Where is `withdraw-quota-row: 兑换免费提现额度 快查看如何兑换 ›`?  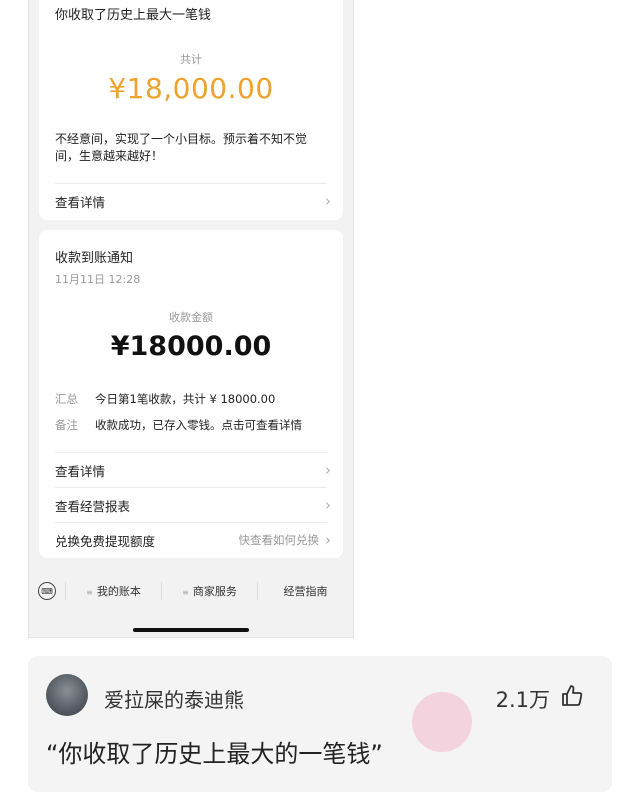 withdraw-quota-row: 兑换免费提现额度 快查看如何兑换 › is located at coordinates (193, 540).